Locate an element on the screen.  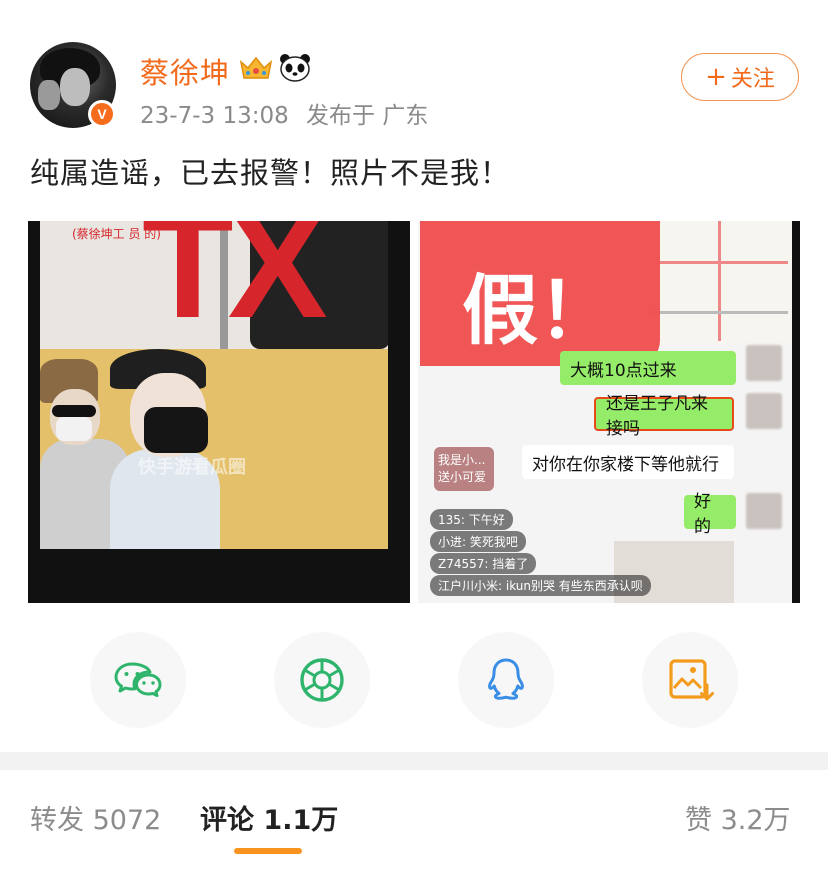
image2-bubble: 还是王子凡来接吗 is located at coordinates (664, 416).